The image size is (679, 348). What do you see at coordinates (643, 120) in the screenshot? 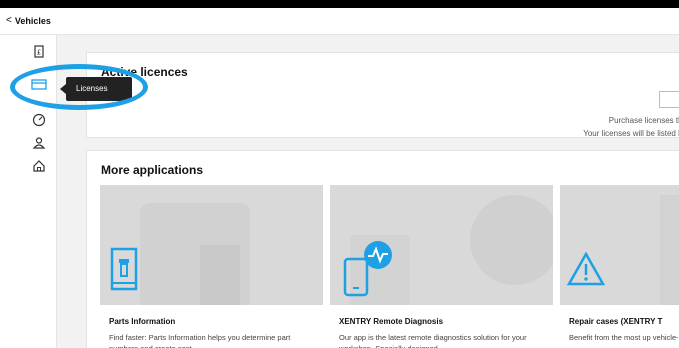
I see `licences-empty-text-1: Purchase licenses tha` at bounding box center [643, 120].